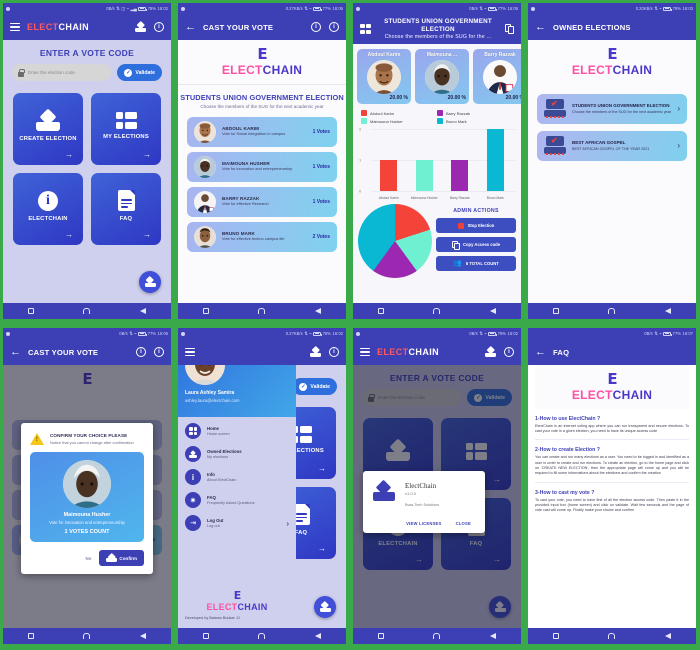 The width and height of the screenshot is (700, 650). Describe the element at coordinates (126, 129) in the screenshot. I see `tile-my-elections: MY ELECTIONS →` at that location.